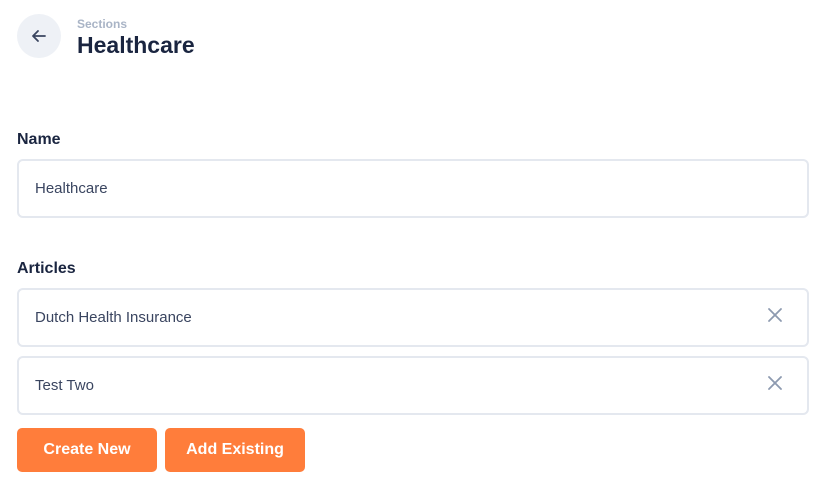 The image size is (839, 488). What do you see at coordinates (235, 450) in the screenshot?
I see `add-existing-button: Add Existing` at bounding box center [235, 450].